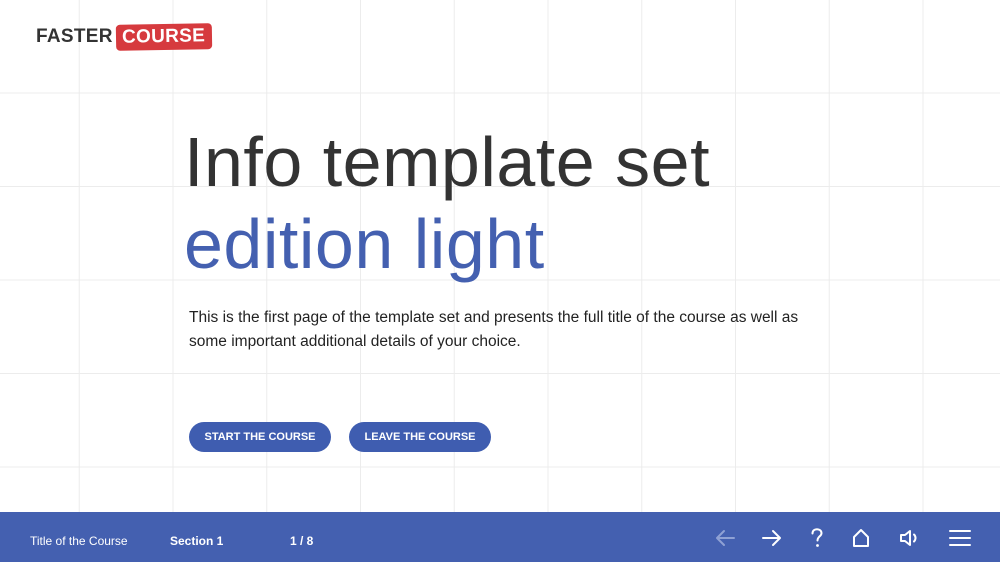 This screenshot has width=1000, height=562. Describe the element at coordinates (197, 541) in the screenshot. I see `footer-section: Section 1` at that location.